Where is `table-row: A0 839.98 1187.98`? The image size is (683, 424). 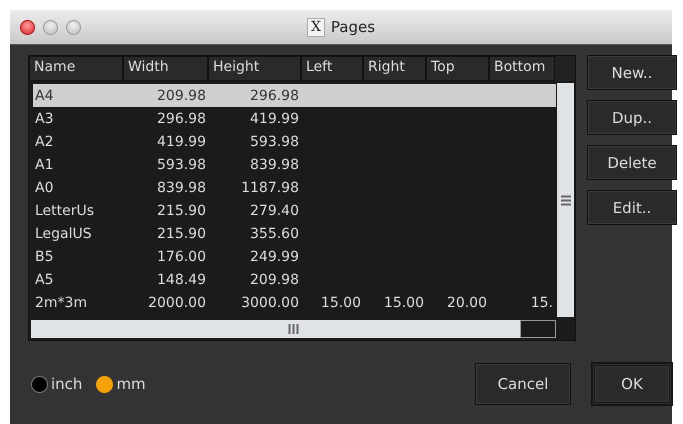
table-row: A0 839.98 1187.98 is located at coordinates (294, 187).